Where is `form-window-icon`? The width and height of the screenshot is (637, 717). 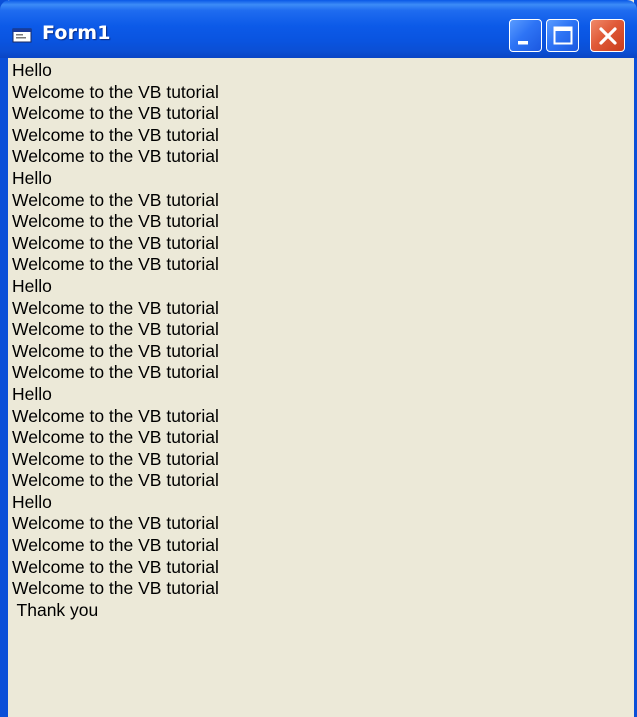 form-window-icon is located at coordinates (22, 35).